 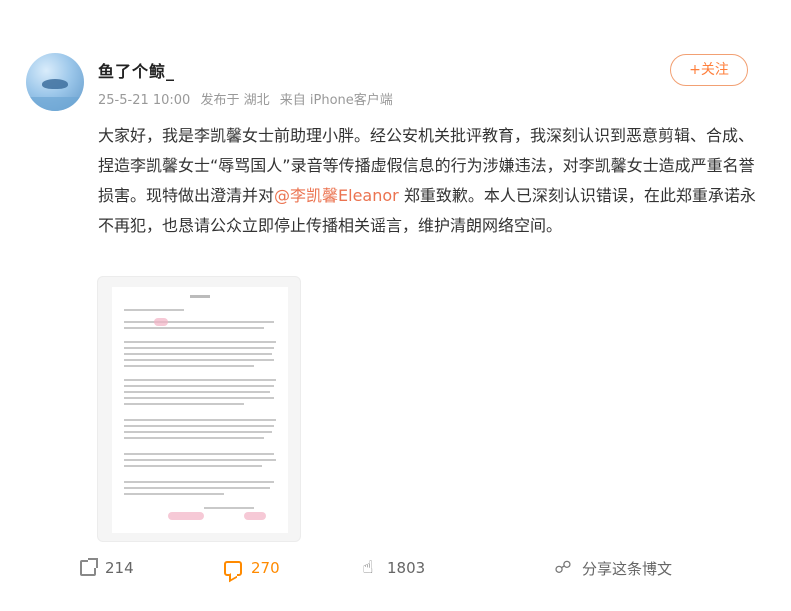 What do you see at coordinates (336, 195) in the screenshot?
I see `mention-link: @李凯馨Eleanor` at bounding box center [336, 195].